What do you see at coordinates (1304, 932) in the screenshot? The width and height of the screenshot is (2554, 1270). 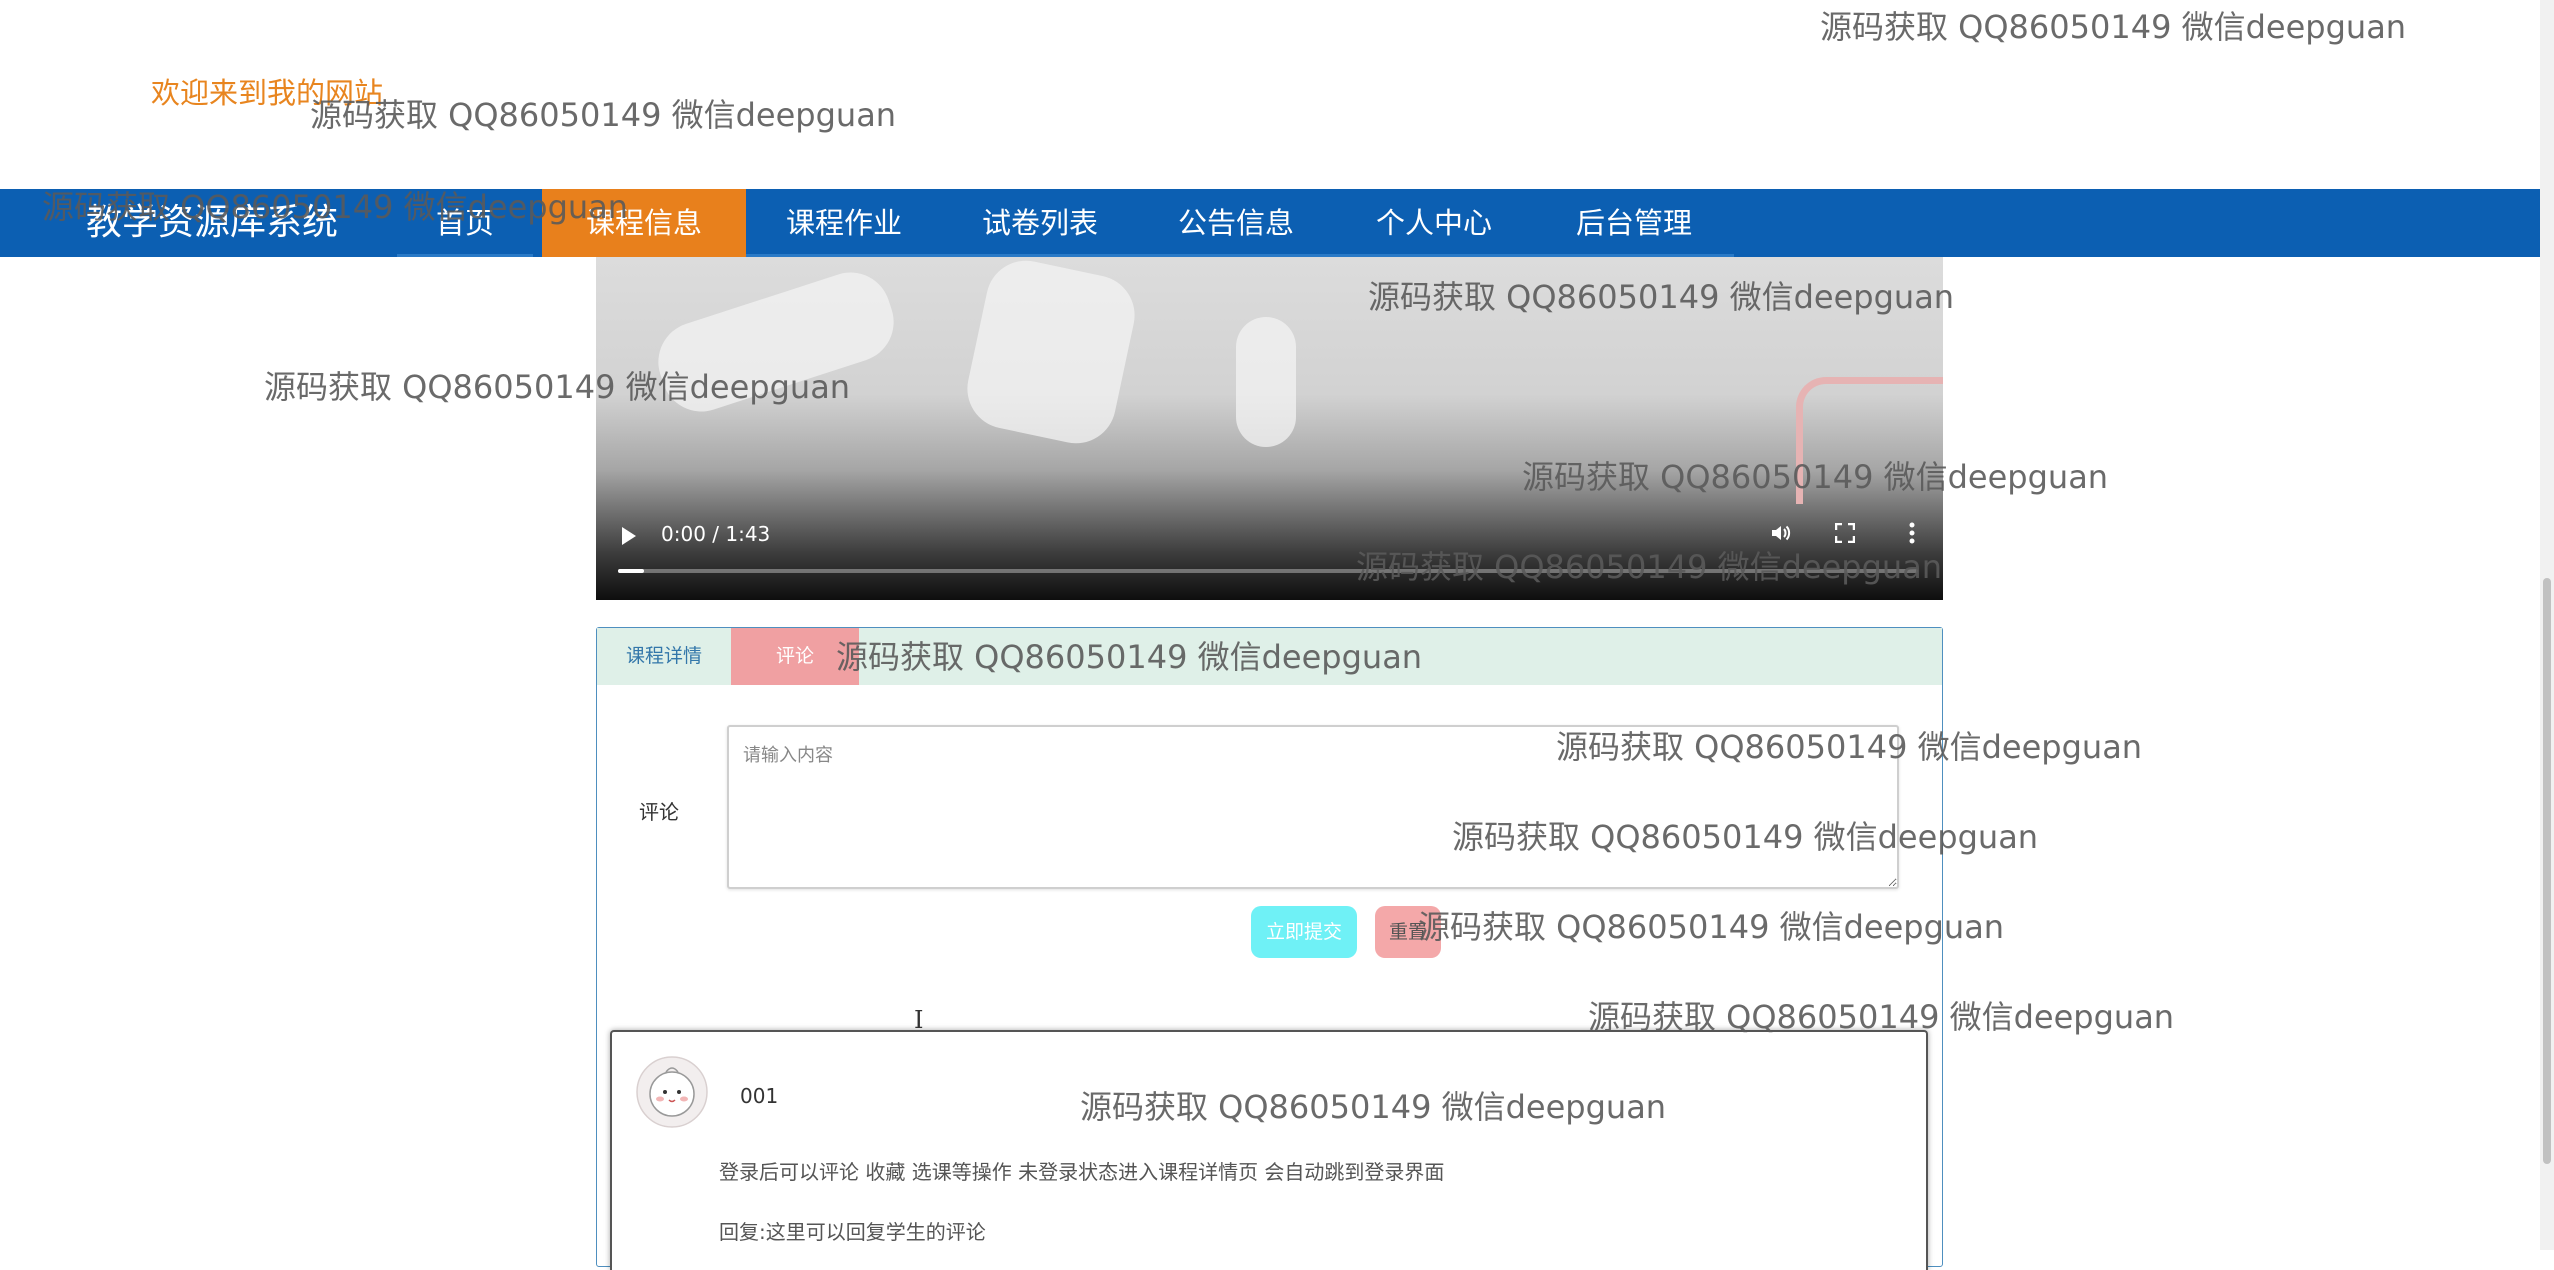 I see `submit-button: 立即提交` at bounding box center [1304, 932].